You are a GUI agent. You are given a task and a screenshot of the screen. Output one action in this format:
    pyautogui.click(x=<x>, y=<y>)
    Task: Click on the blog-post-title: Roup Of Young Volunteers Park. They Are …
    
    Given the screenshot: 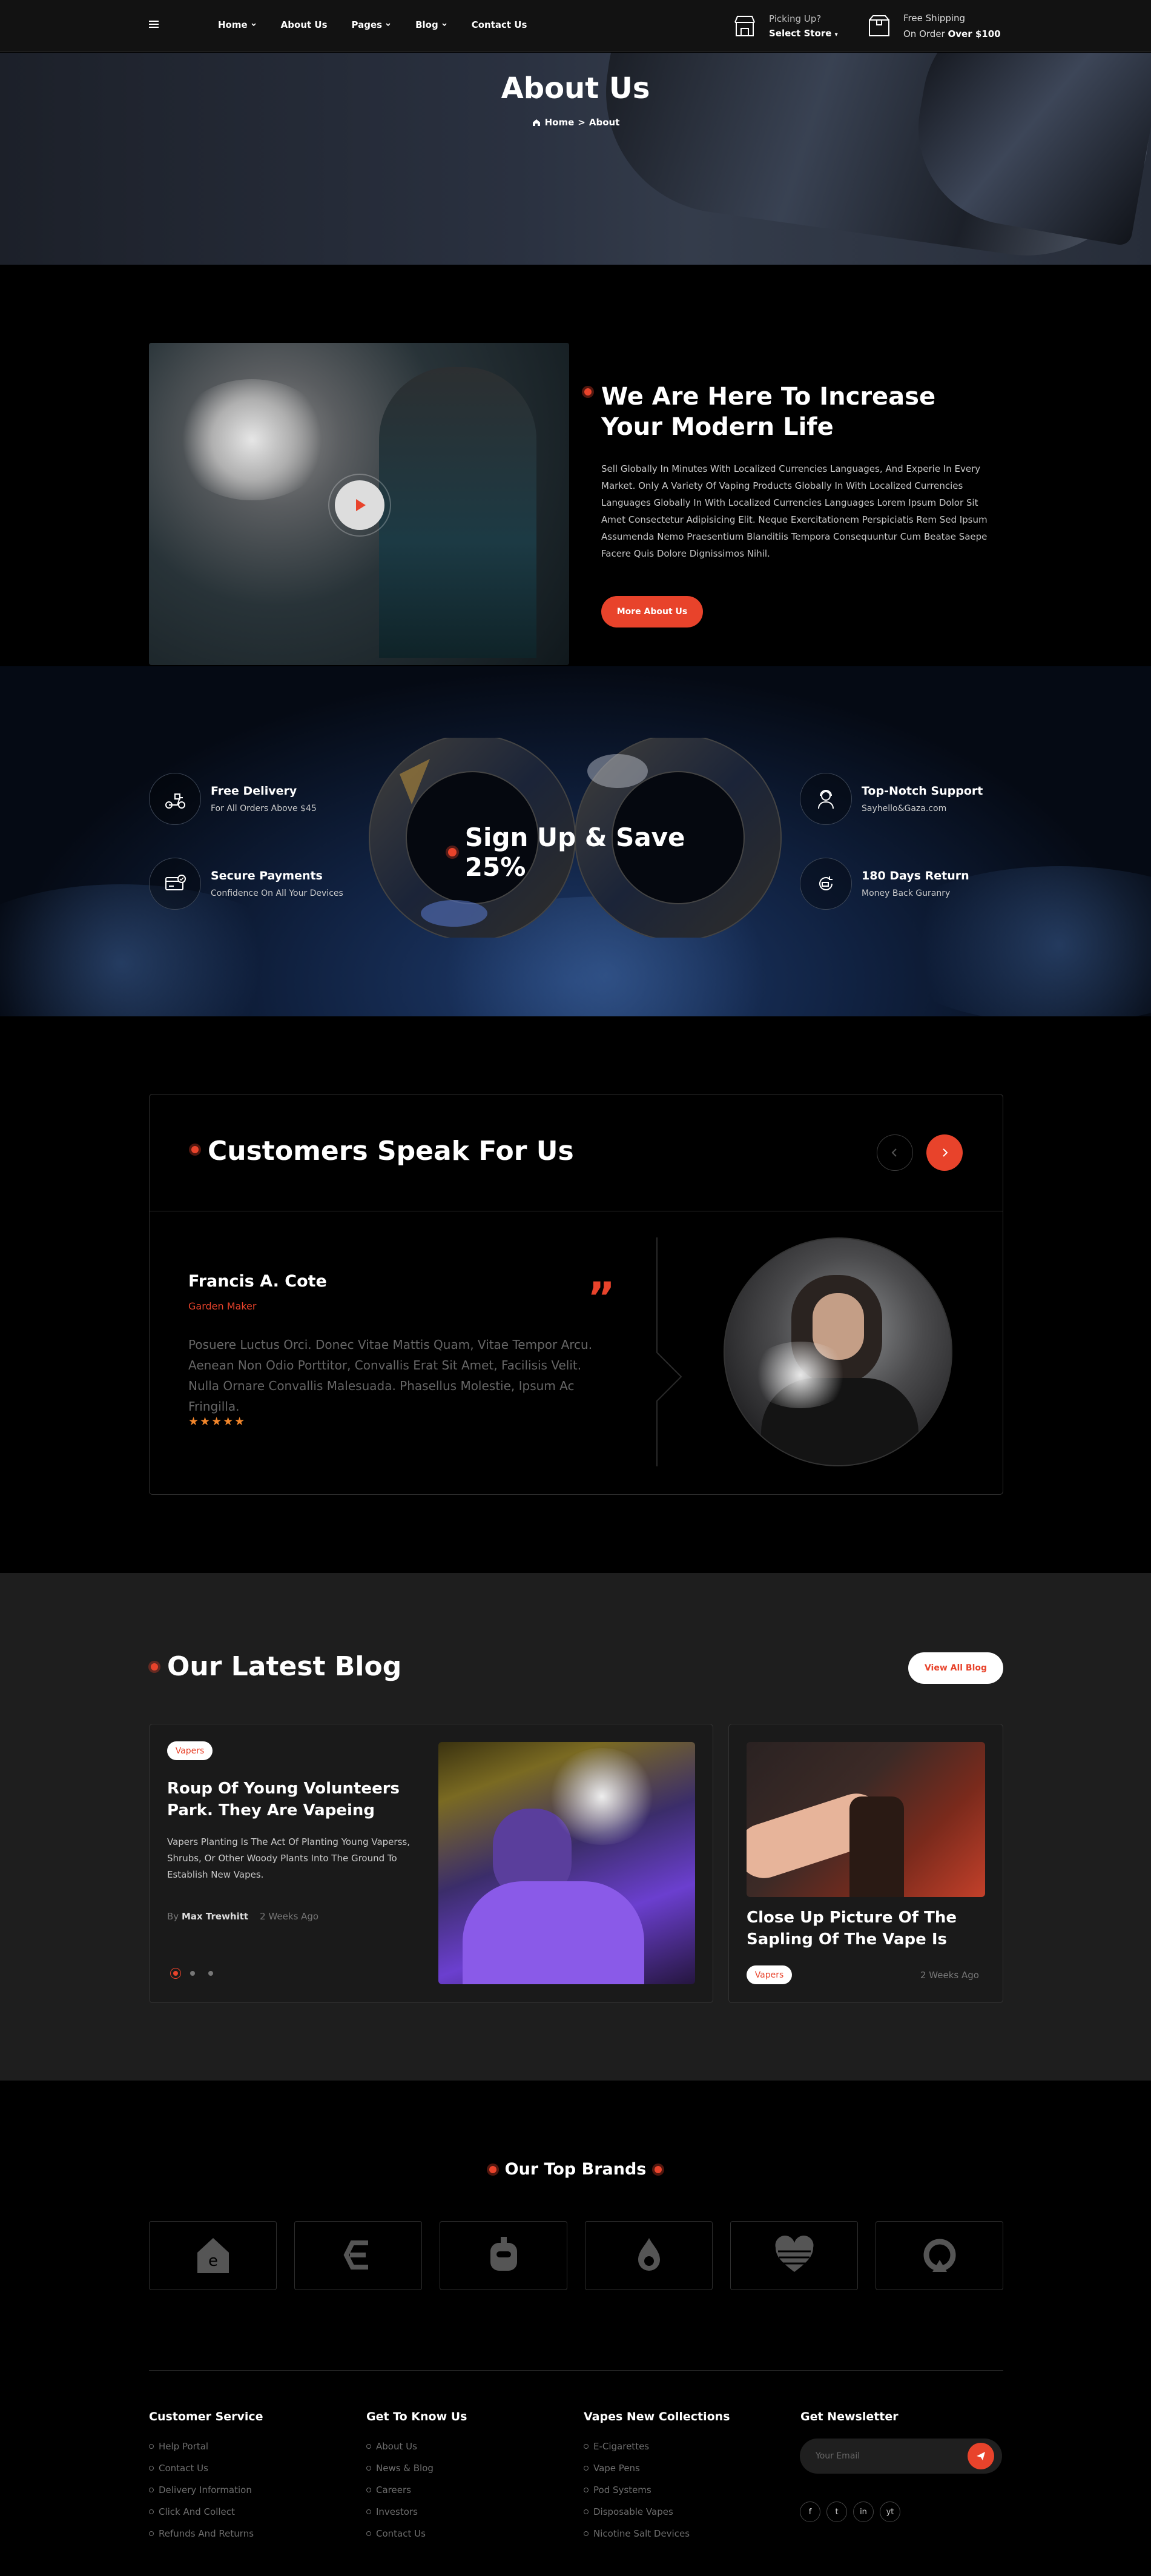 What is the action you would take?
    pyautogui.click(x=294, y=1799)
    